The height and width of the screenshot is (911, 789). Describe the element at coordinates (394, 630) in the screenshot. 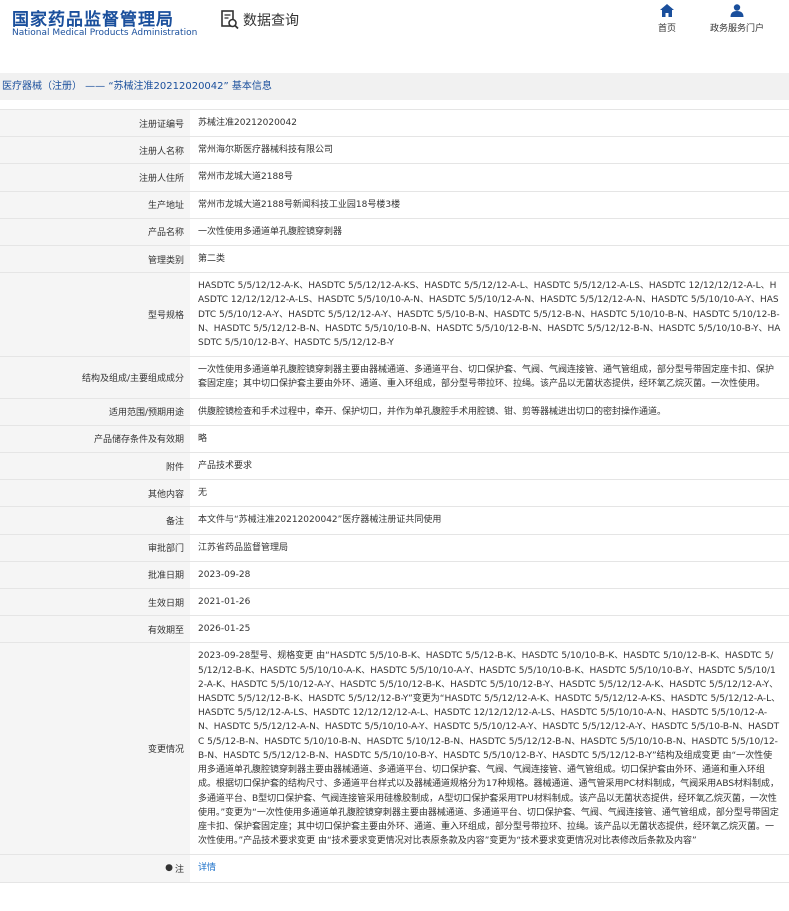

I see `table-row: 有效期至 2026-01-25` at that location.